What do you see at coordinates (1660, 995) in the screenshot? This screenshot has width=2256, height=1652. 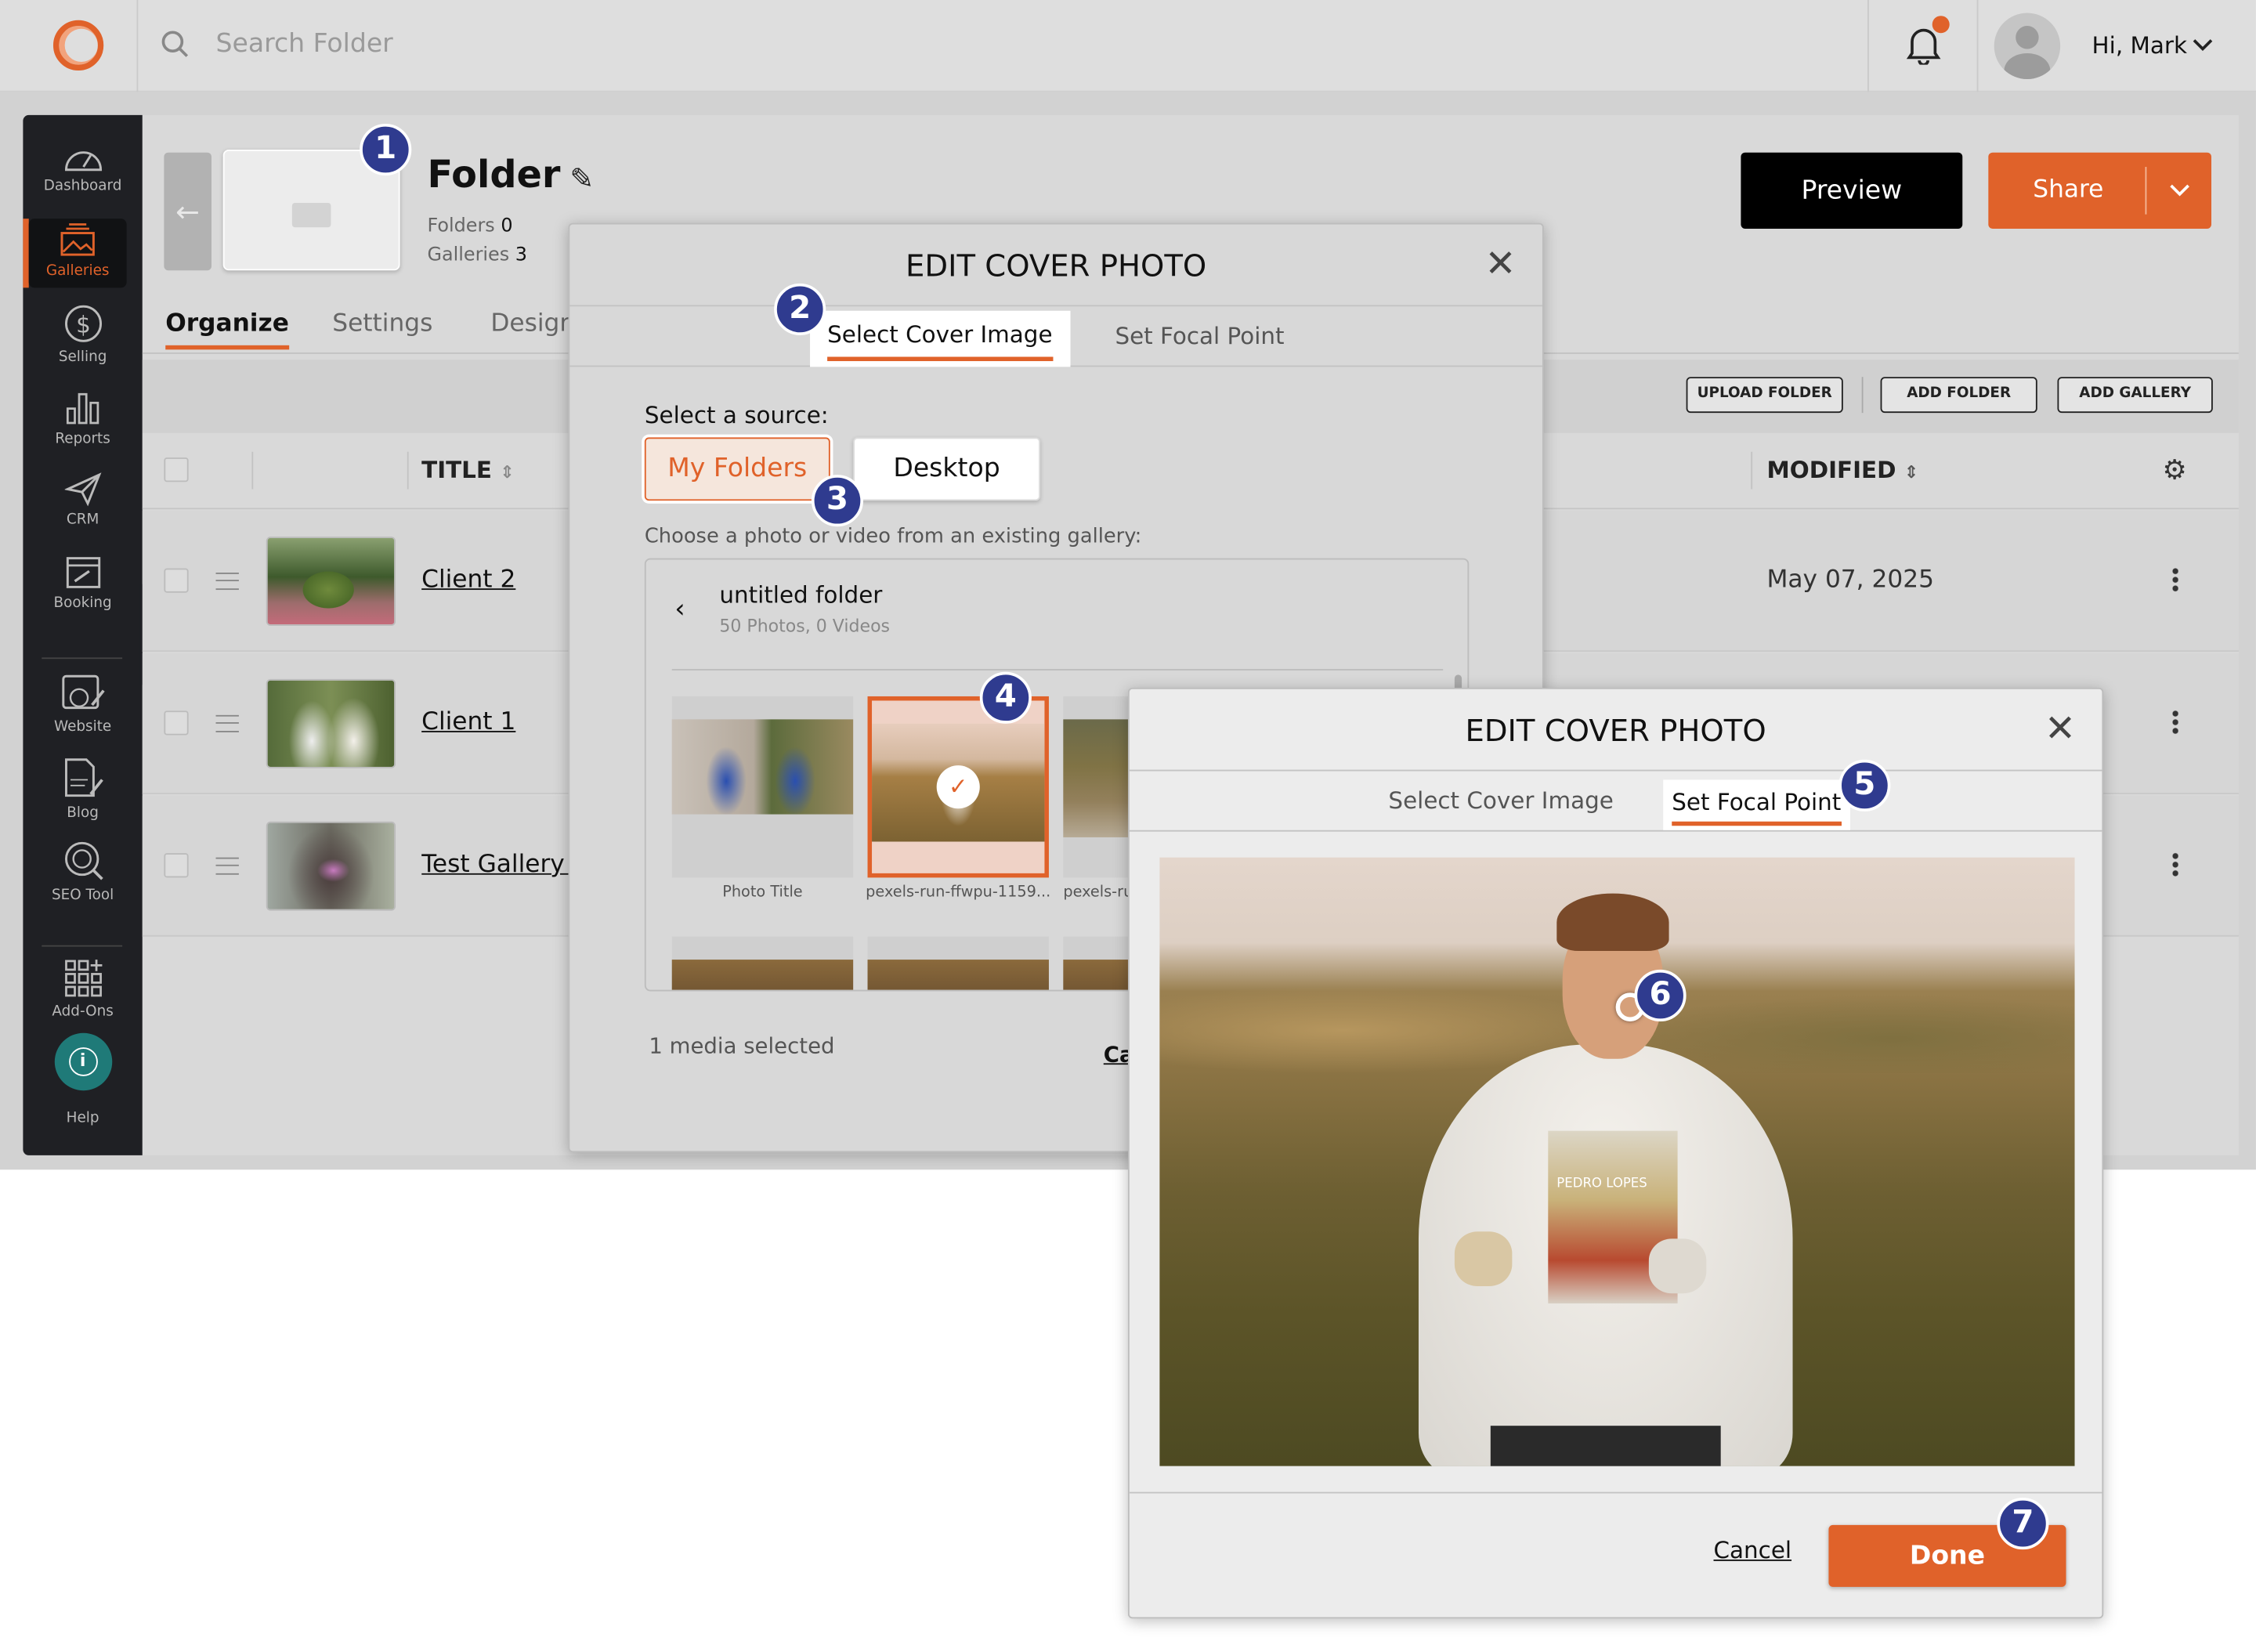 I see `step-badge-6: 6` at bounding box center [1660, 995].